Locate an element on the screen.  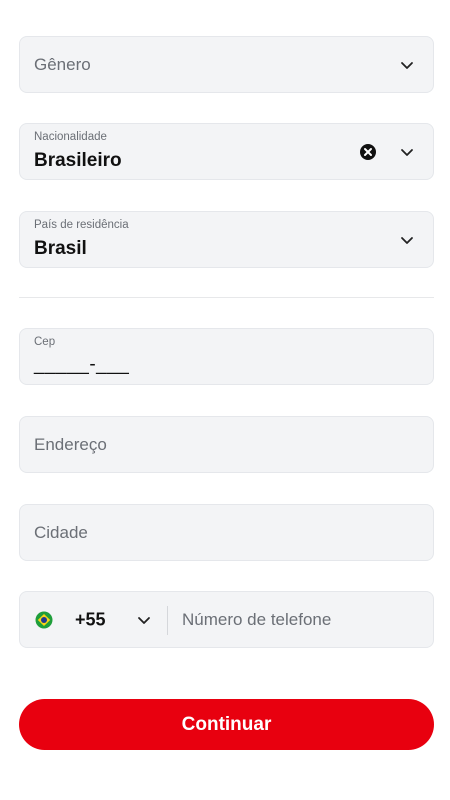
section-divider is located at coordinates (226, 297).